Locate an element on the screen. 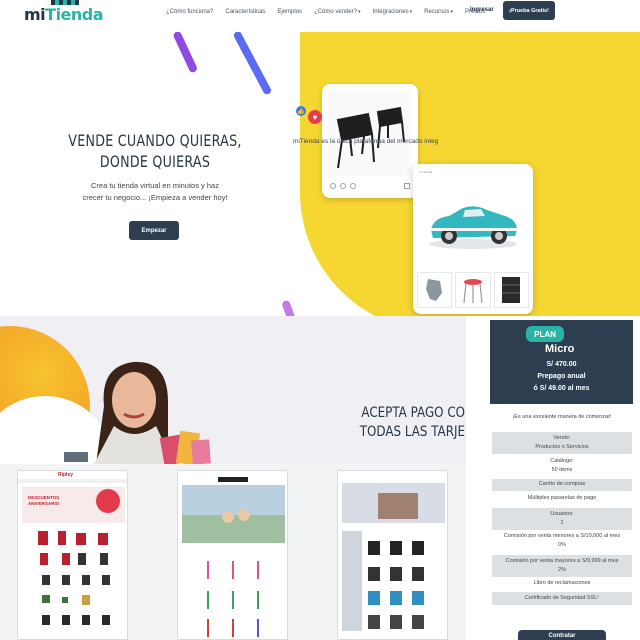  plan-feature-sell: Vende: Productos o Servicios is located at coordinates (562, 443).